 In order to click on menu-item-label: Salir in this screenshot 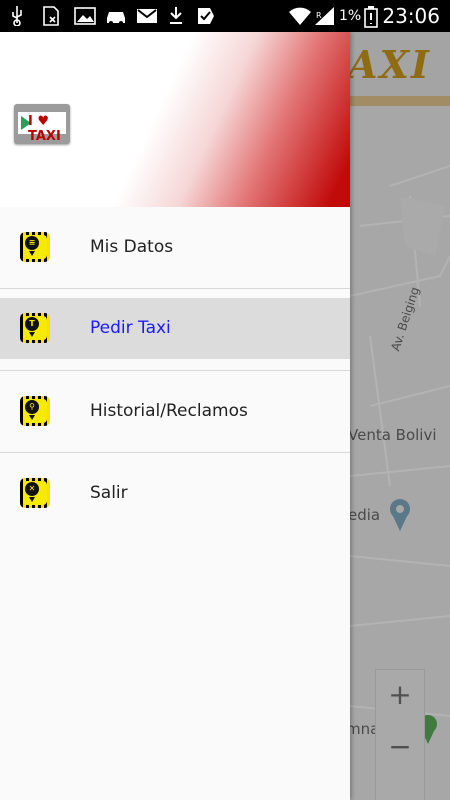, I will do `click(109, 493)`.